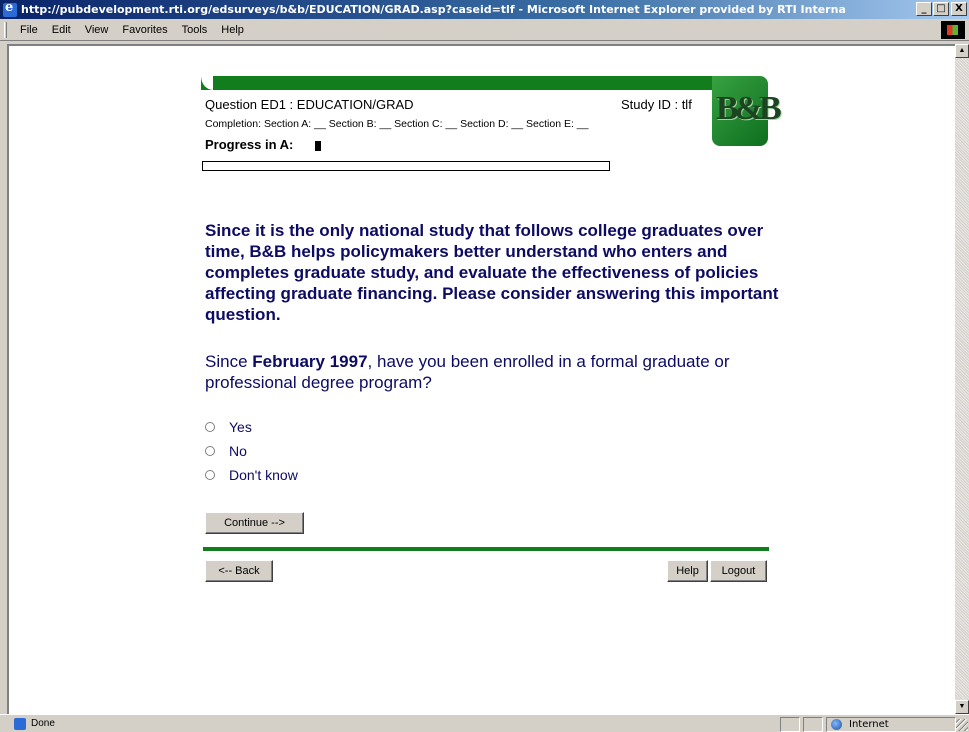  Describe the element at coordinates (43, 723) in the screenshot. I see `status-text: Done` at that location.